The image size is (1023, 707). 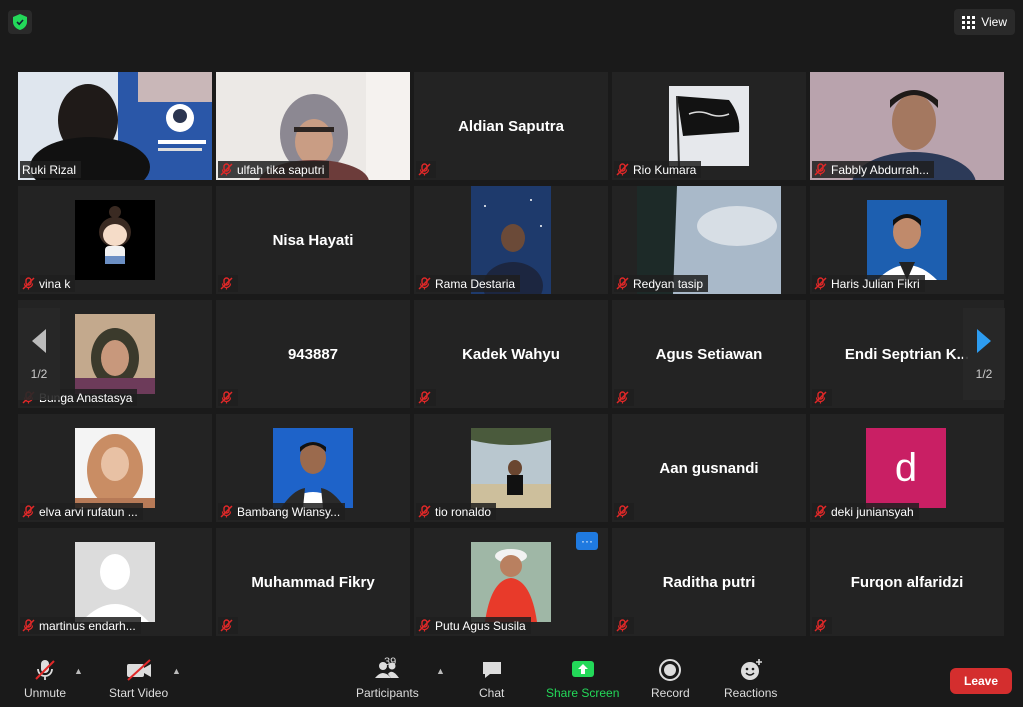 I want to click on participant-label: vina k, so click(x=48, y=283).